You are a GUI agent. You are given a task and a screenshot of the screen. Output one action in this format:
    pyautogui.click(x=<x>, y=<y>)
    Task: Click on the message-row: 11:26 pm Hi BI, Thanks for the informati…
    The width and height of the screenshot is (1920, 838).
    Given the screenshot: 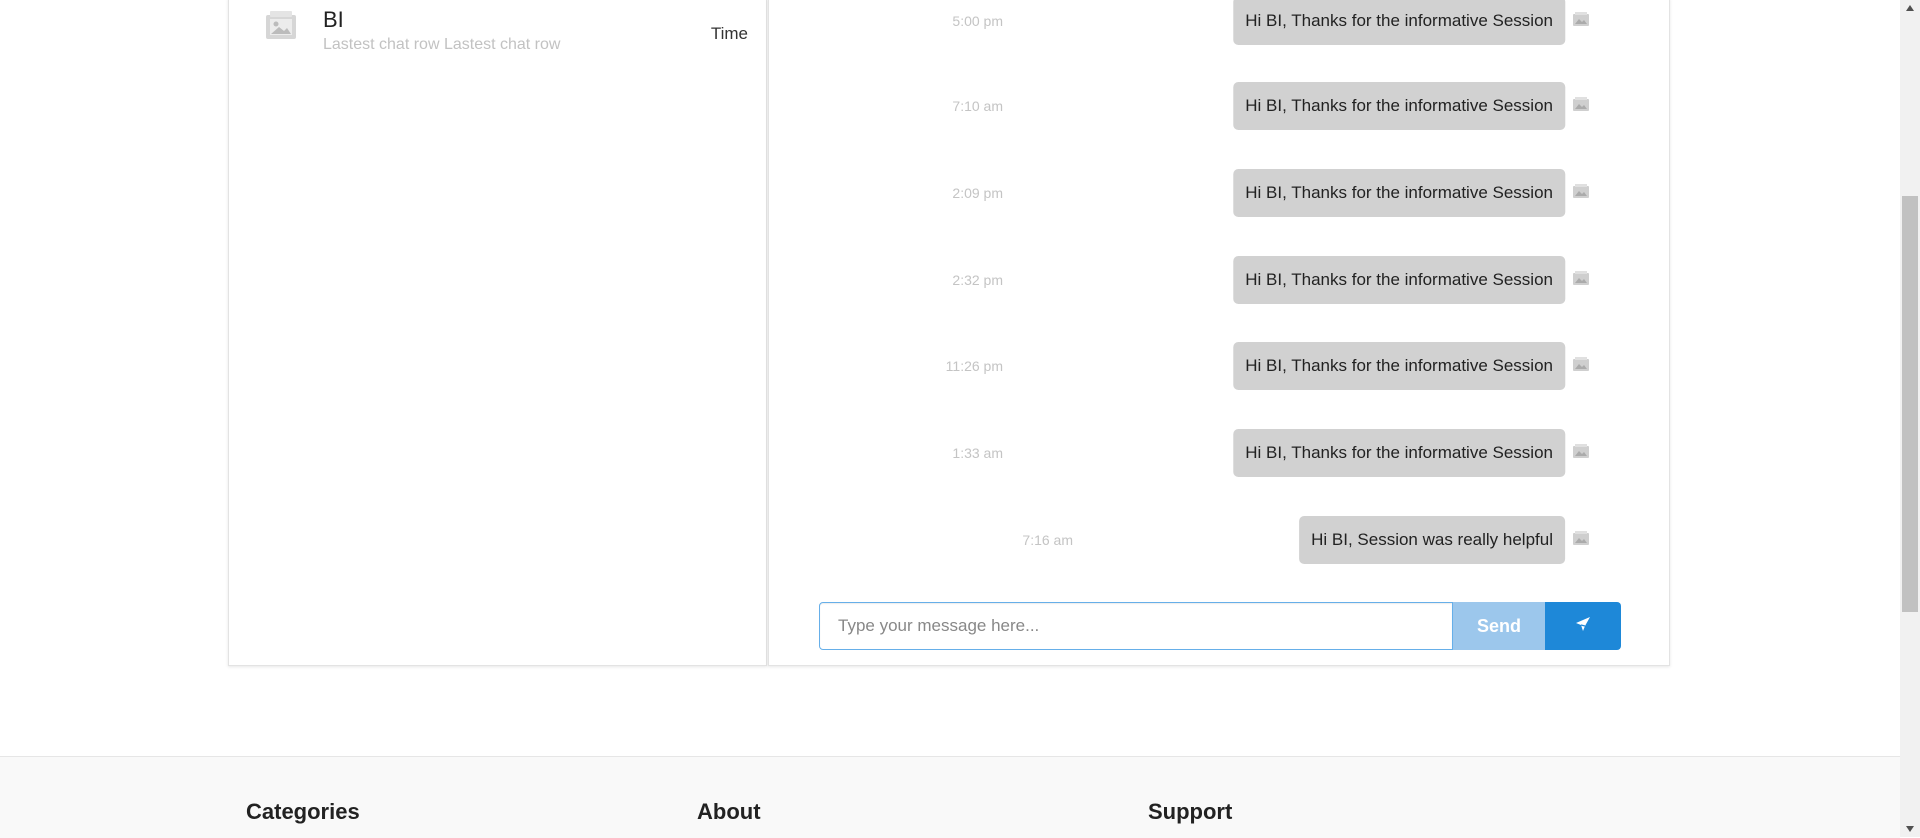 What is the action you would take?
    pyautogui.click(x=1219, y=367)
    